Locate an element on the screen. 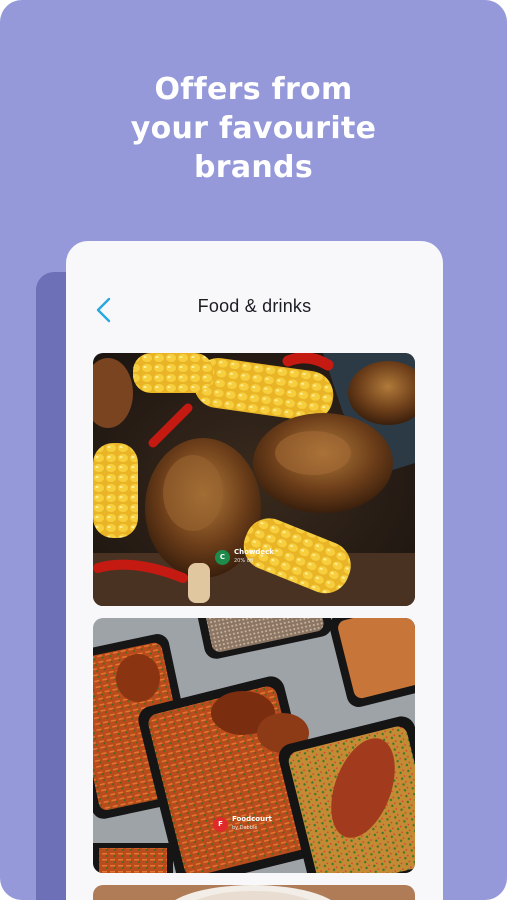 This screenshot has width=507, height=900. offer-image-peek is located at coordinates (254, 892).